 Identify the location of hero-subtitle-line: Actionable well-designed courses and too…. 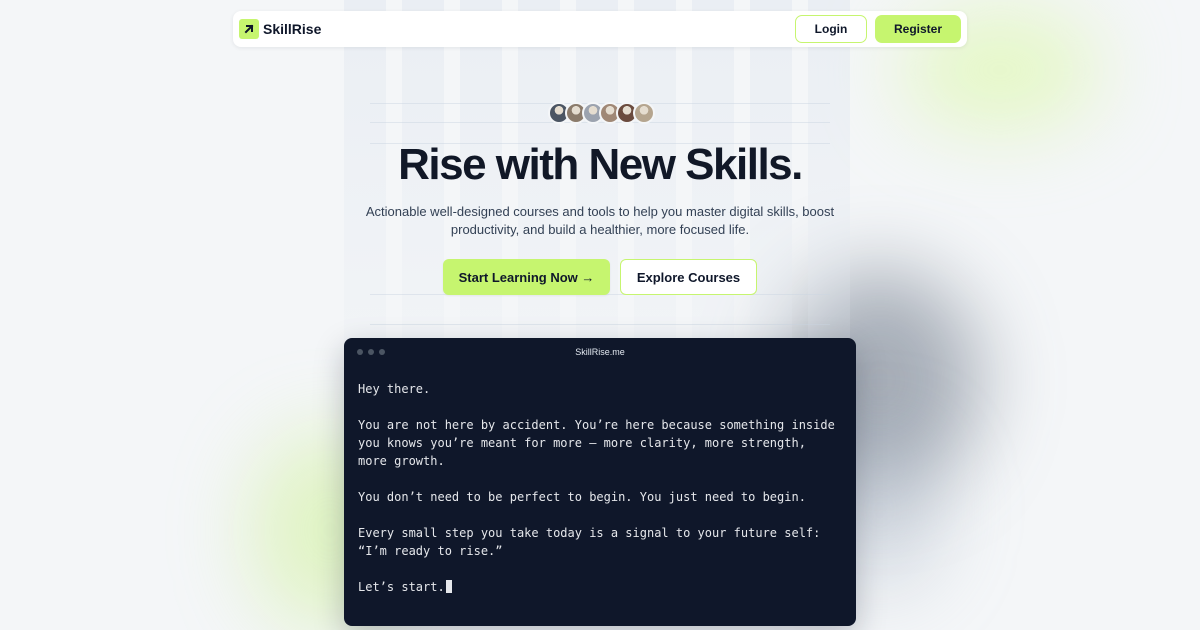
(600, 211).